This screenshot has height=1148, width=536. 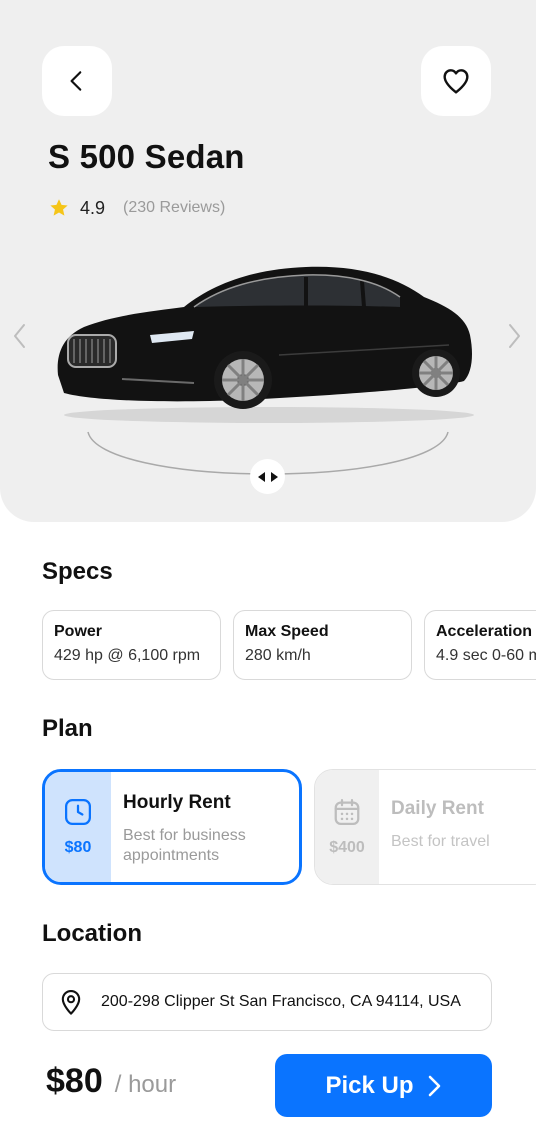 I want to click on pick-up-button: Pick Up, so click(x=383, y=1085).